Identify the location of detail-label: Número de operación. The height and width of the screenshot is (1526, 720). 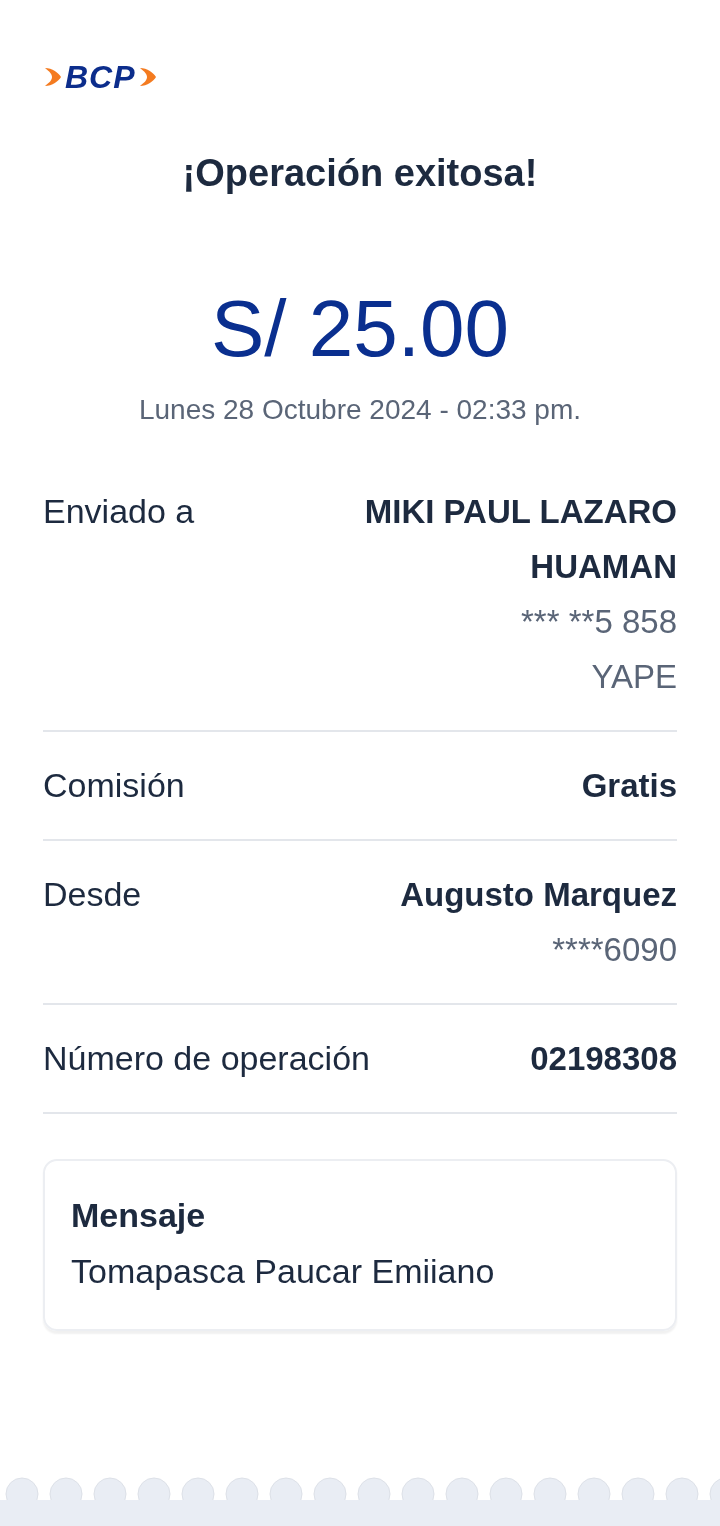
(206, 1058).